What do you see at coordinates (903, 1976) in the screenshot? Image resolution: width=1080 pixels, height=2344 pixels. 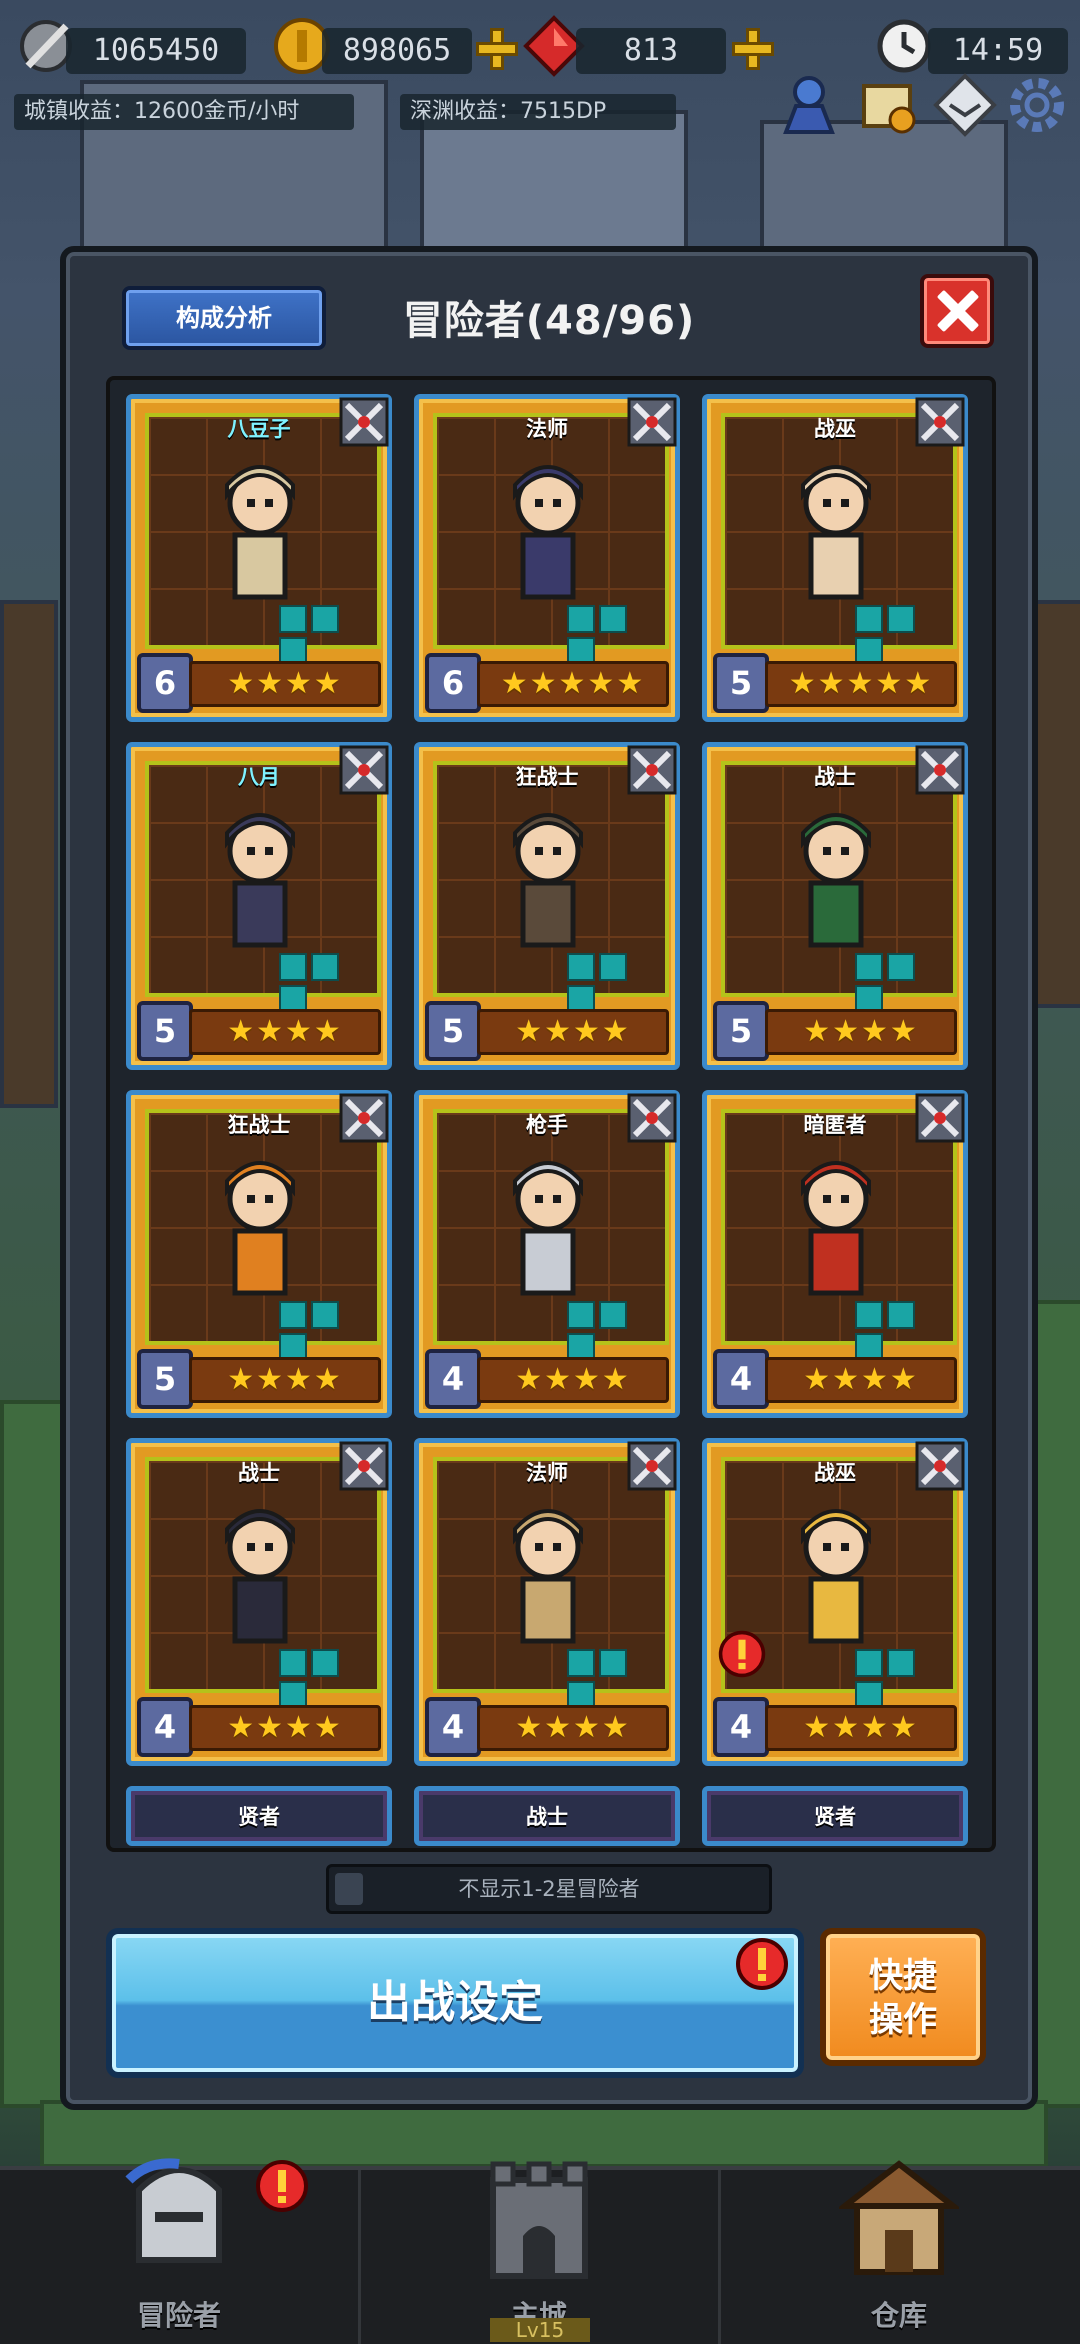 I see `quick-button-line1: 快捷` at bounding box center [903, 1976].